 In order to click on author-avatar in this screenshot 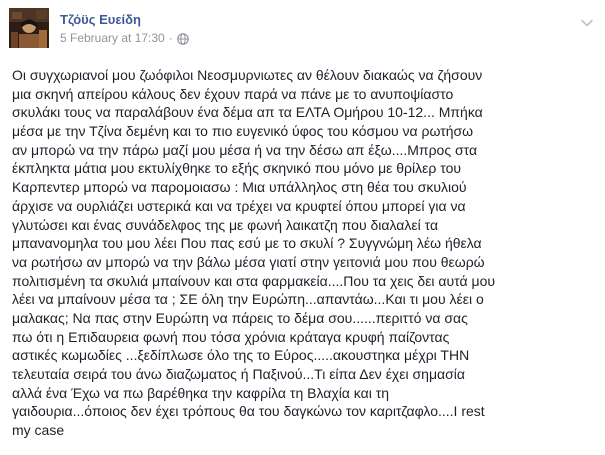, I will do `click(29, 28)`.